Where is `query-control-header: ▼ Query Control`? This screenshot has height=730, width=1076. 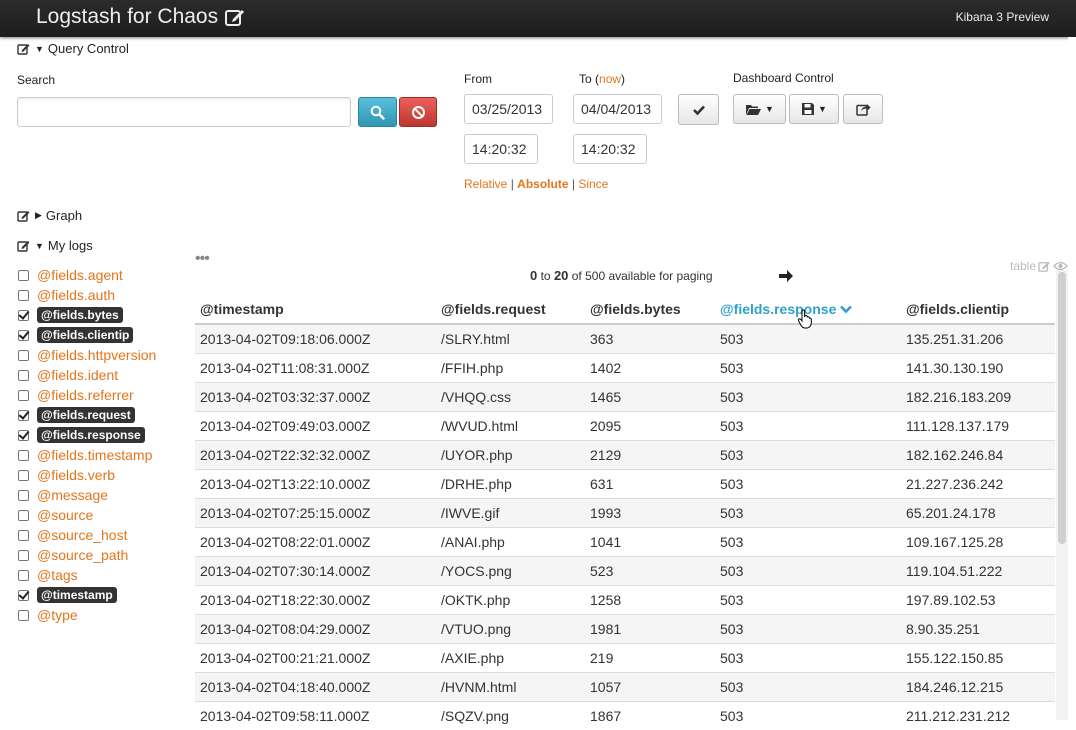 query-control-header: ▼ Query Control is located at coordinates (73, 48).